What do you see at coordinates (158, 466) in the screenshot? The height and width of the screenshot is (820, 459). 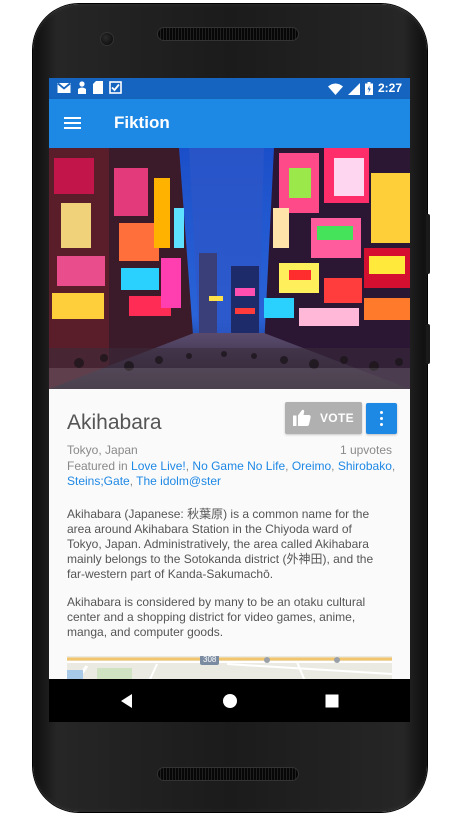 I see `featured-link-love-live: Love Live!` at bounding box center [158, 466].